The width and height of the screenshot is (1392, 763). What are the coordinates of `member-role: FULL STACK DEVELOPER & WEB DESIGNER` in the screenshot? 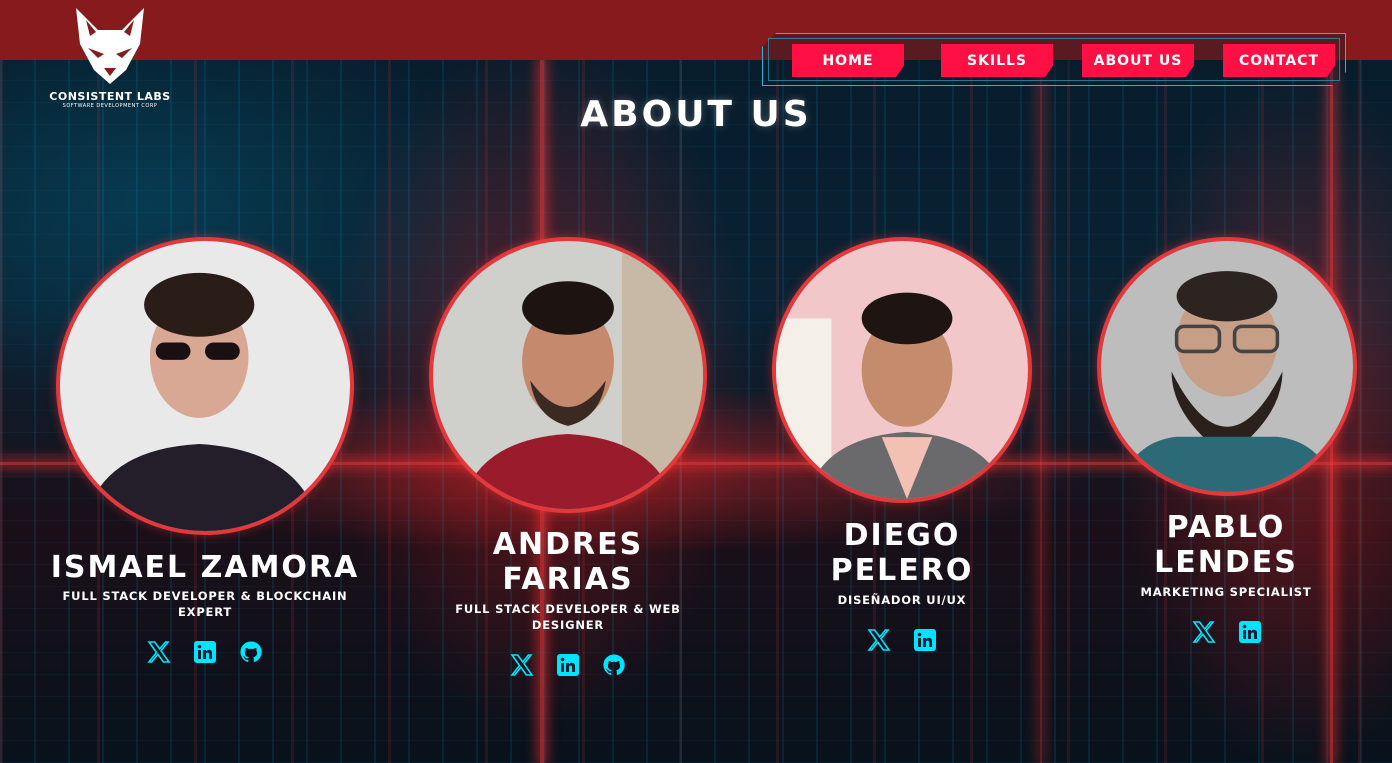 It's located at (568, 617).